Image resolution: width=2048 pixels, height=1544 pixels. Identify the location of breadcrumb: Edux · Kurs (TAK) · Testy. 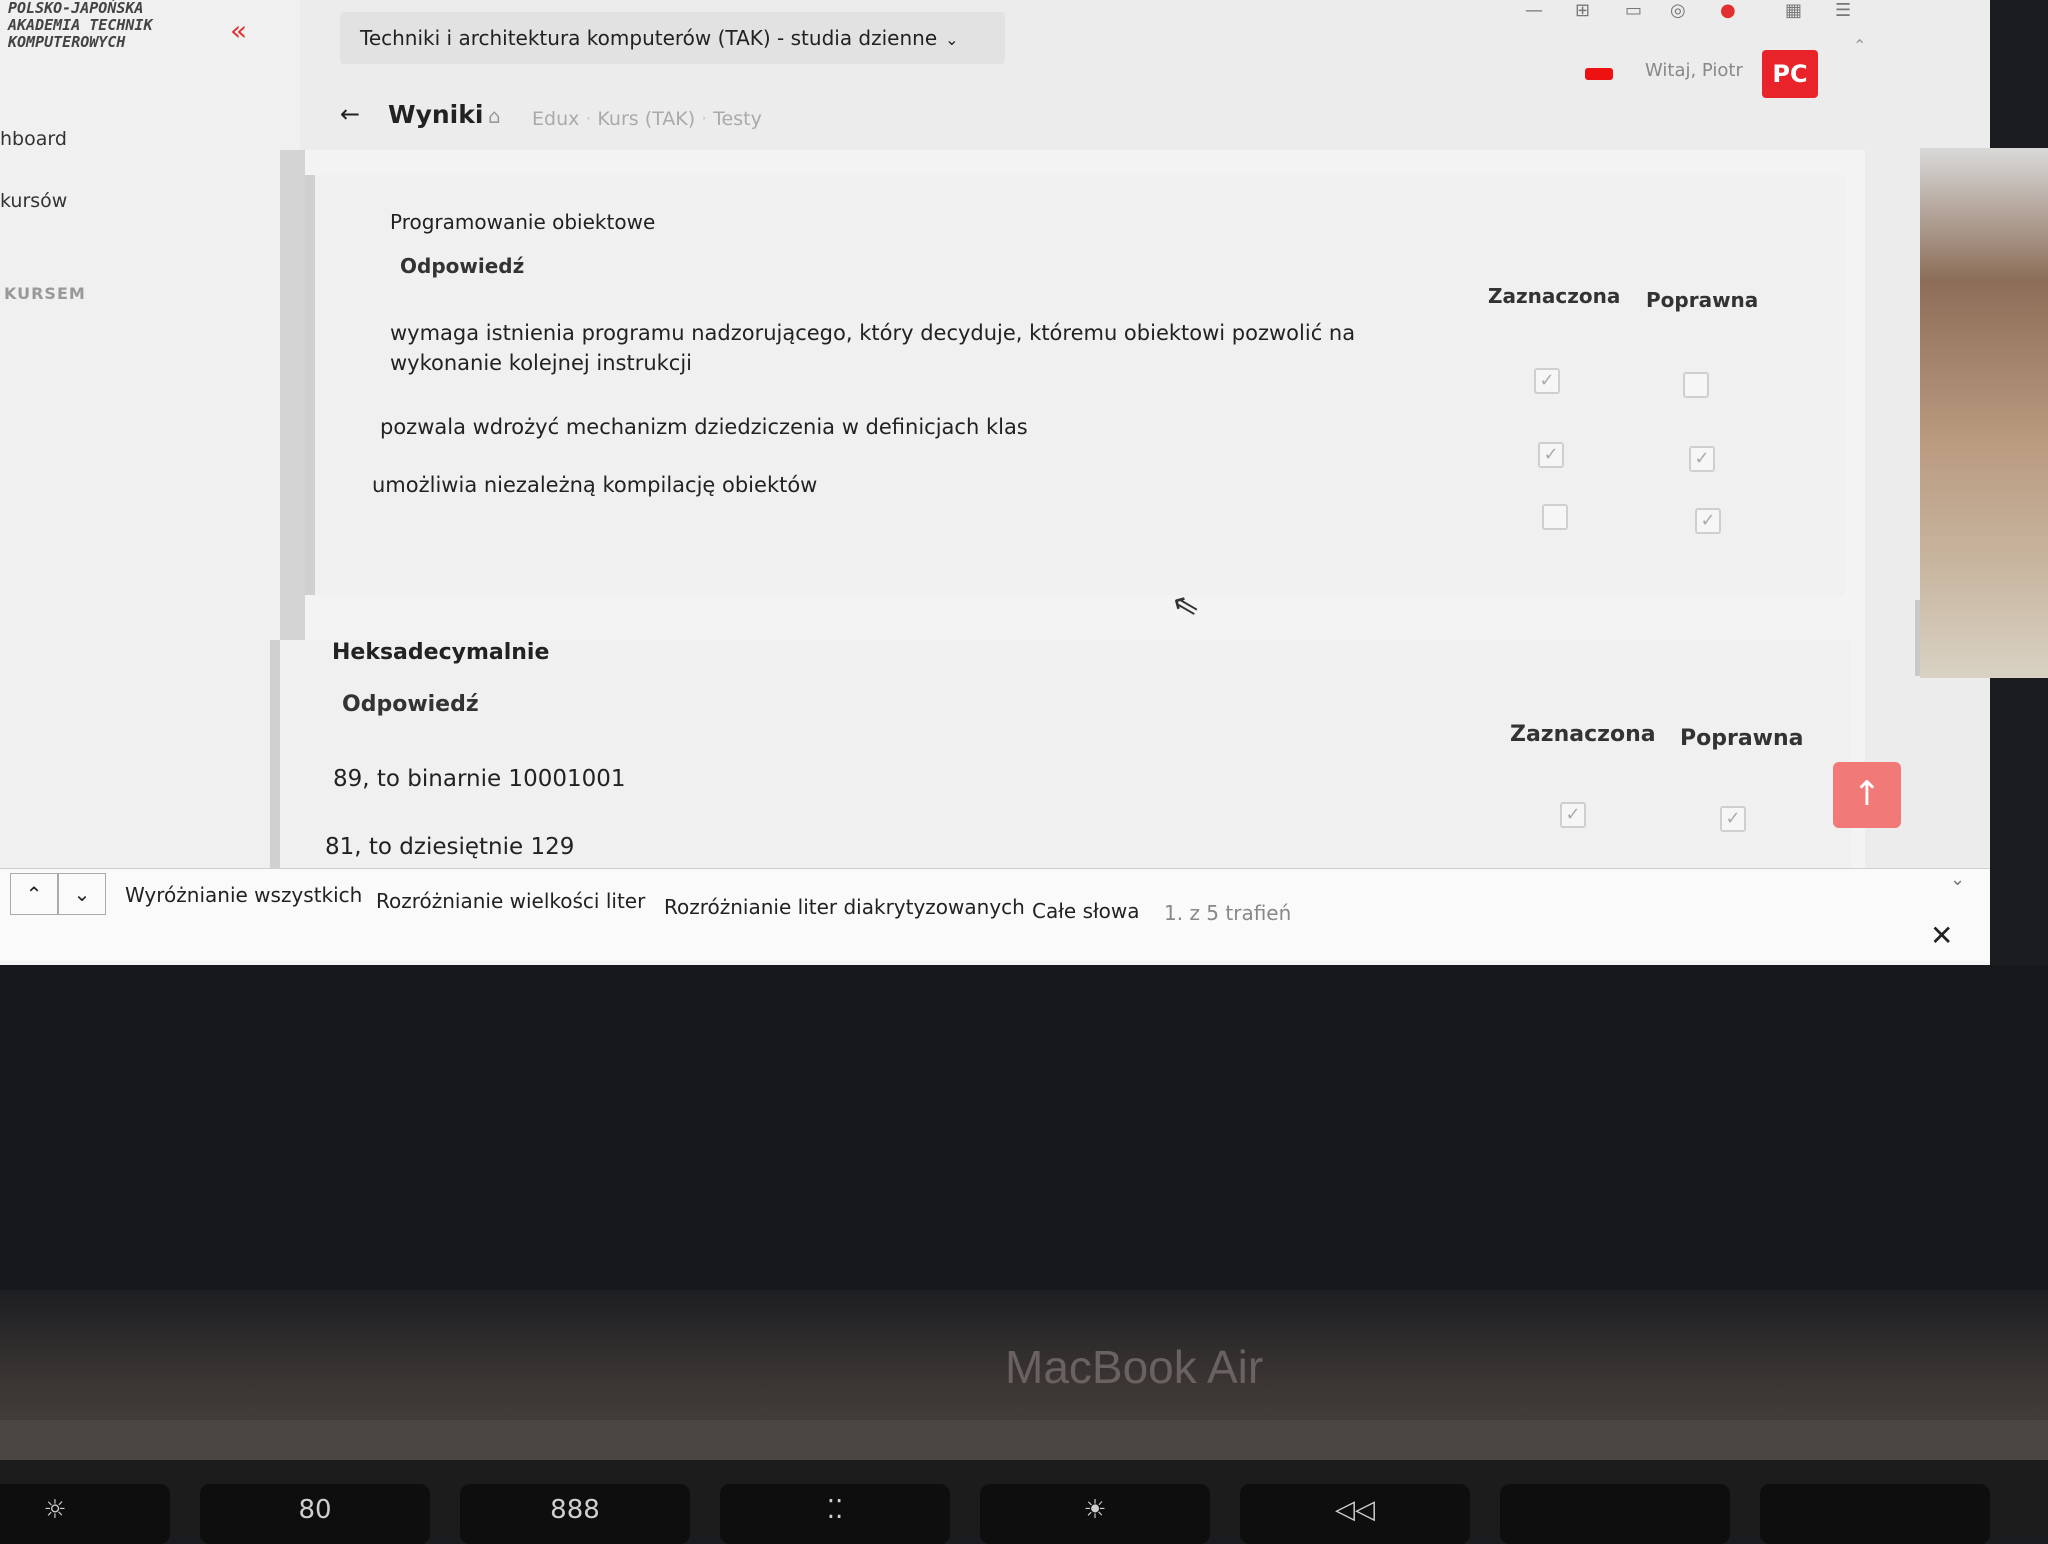
(647, 119).